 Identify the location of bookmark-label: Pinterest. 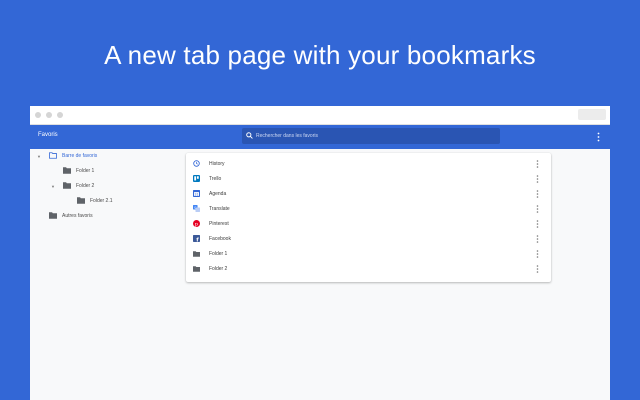
(219, 223).